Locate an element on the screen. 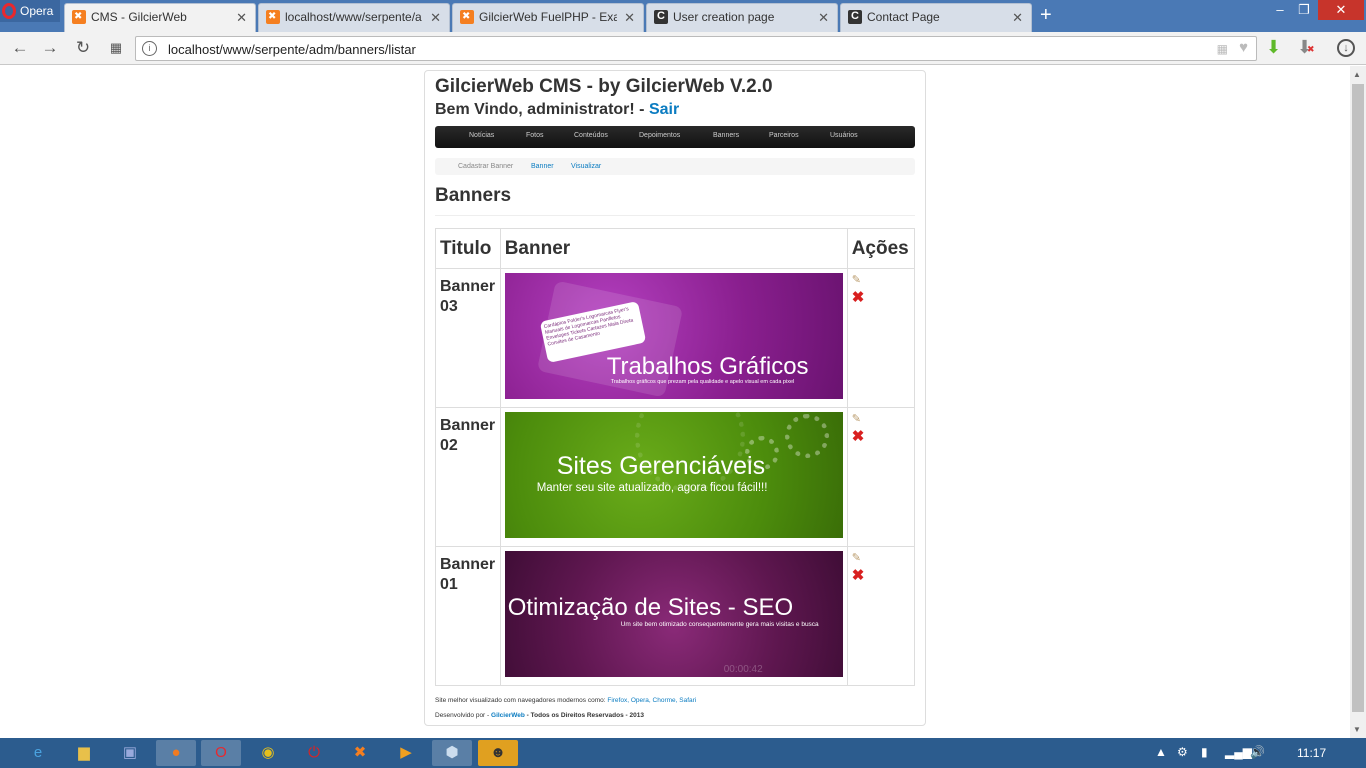 The image size is (1366, 768). column-header-titulo: Titulo is located at coordinates (468, 248).